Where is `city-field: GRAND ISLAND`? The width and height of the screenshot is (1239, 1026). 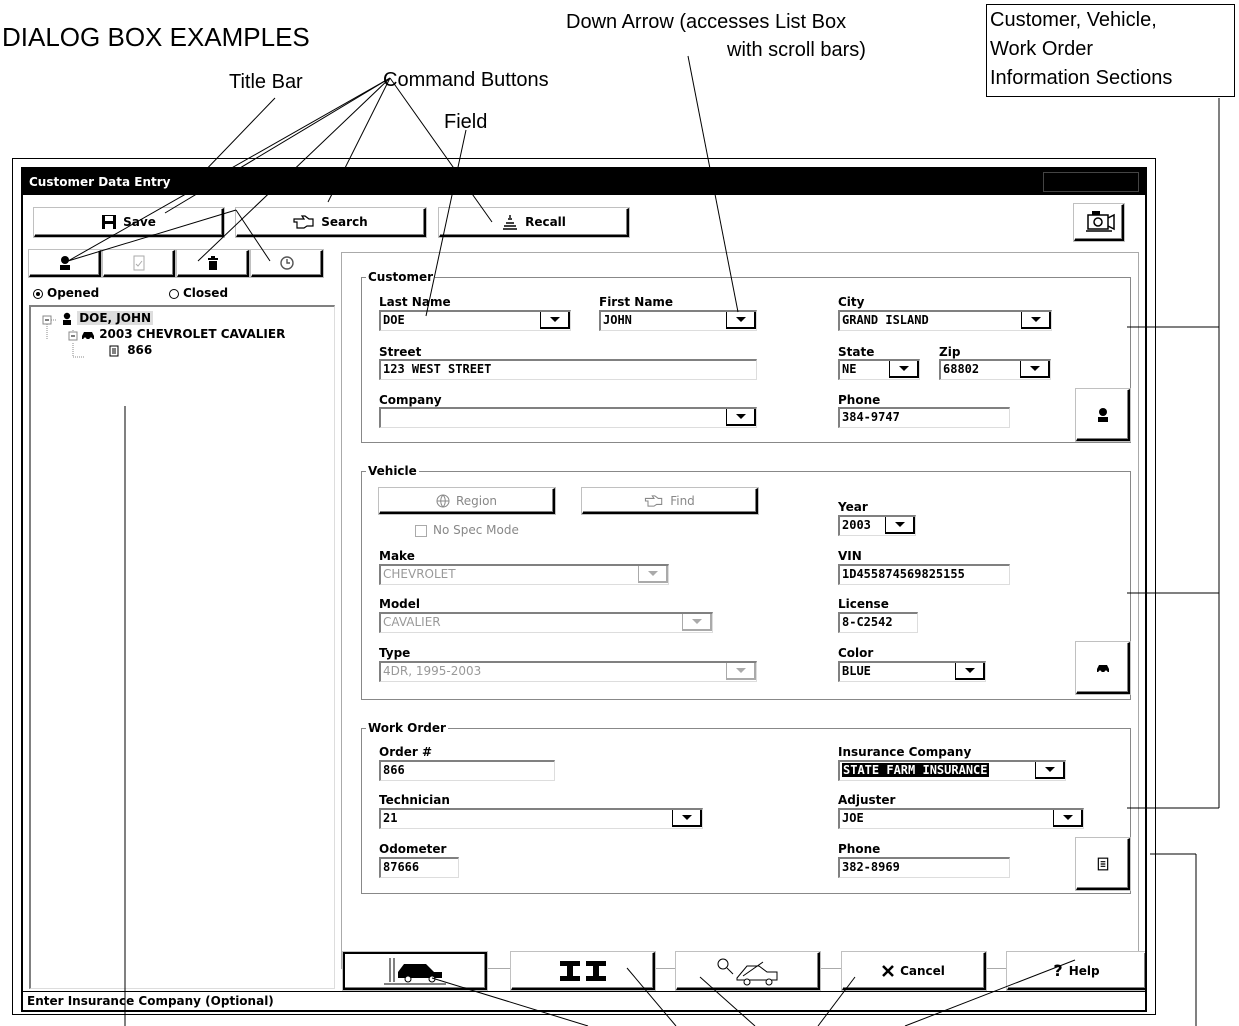 city-field: GRAND ISLAND is located at coordinates (945, 320).